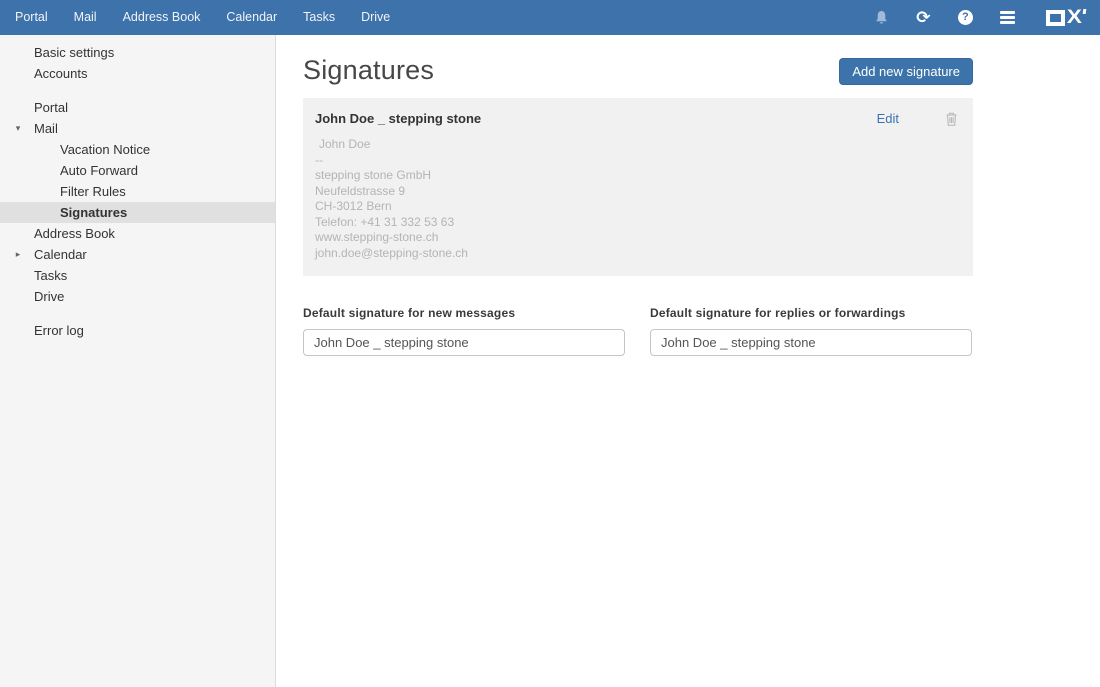  What do you see at coordinates (137, 275) in the screenshot?
I see `sidebar-item-tasks: Tasks` at bounding box center [137, 275].